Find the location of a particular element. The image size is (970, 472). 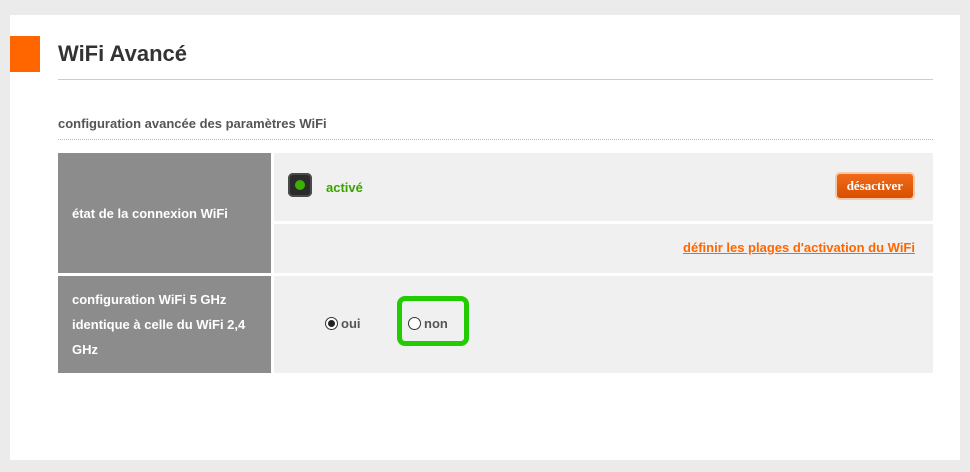

radio-oui-button is located at coordinates (331, 323).